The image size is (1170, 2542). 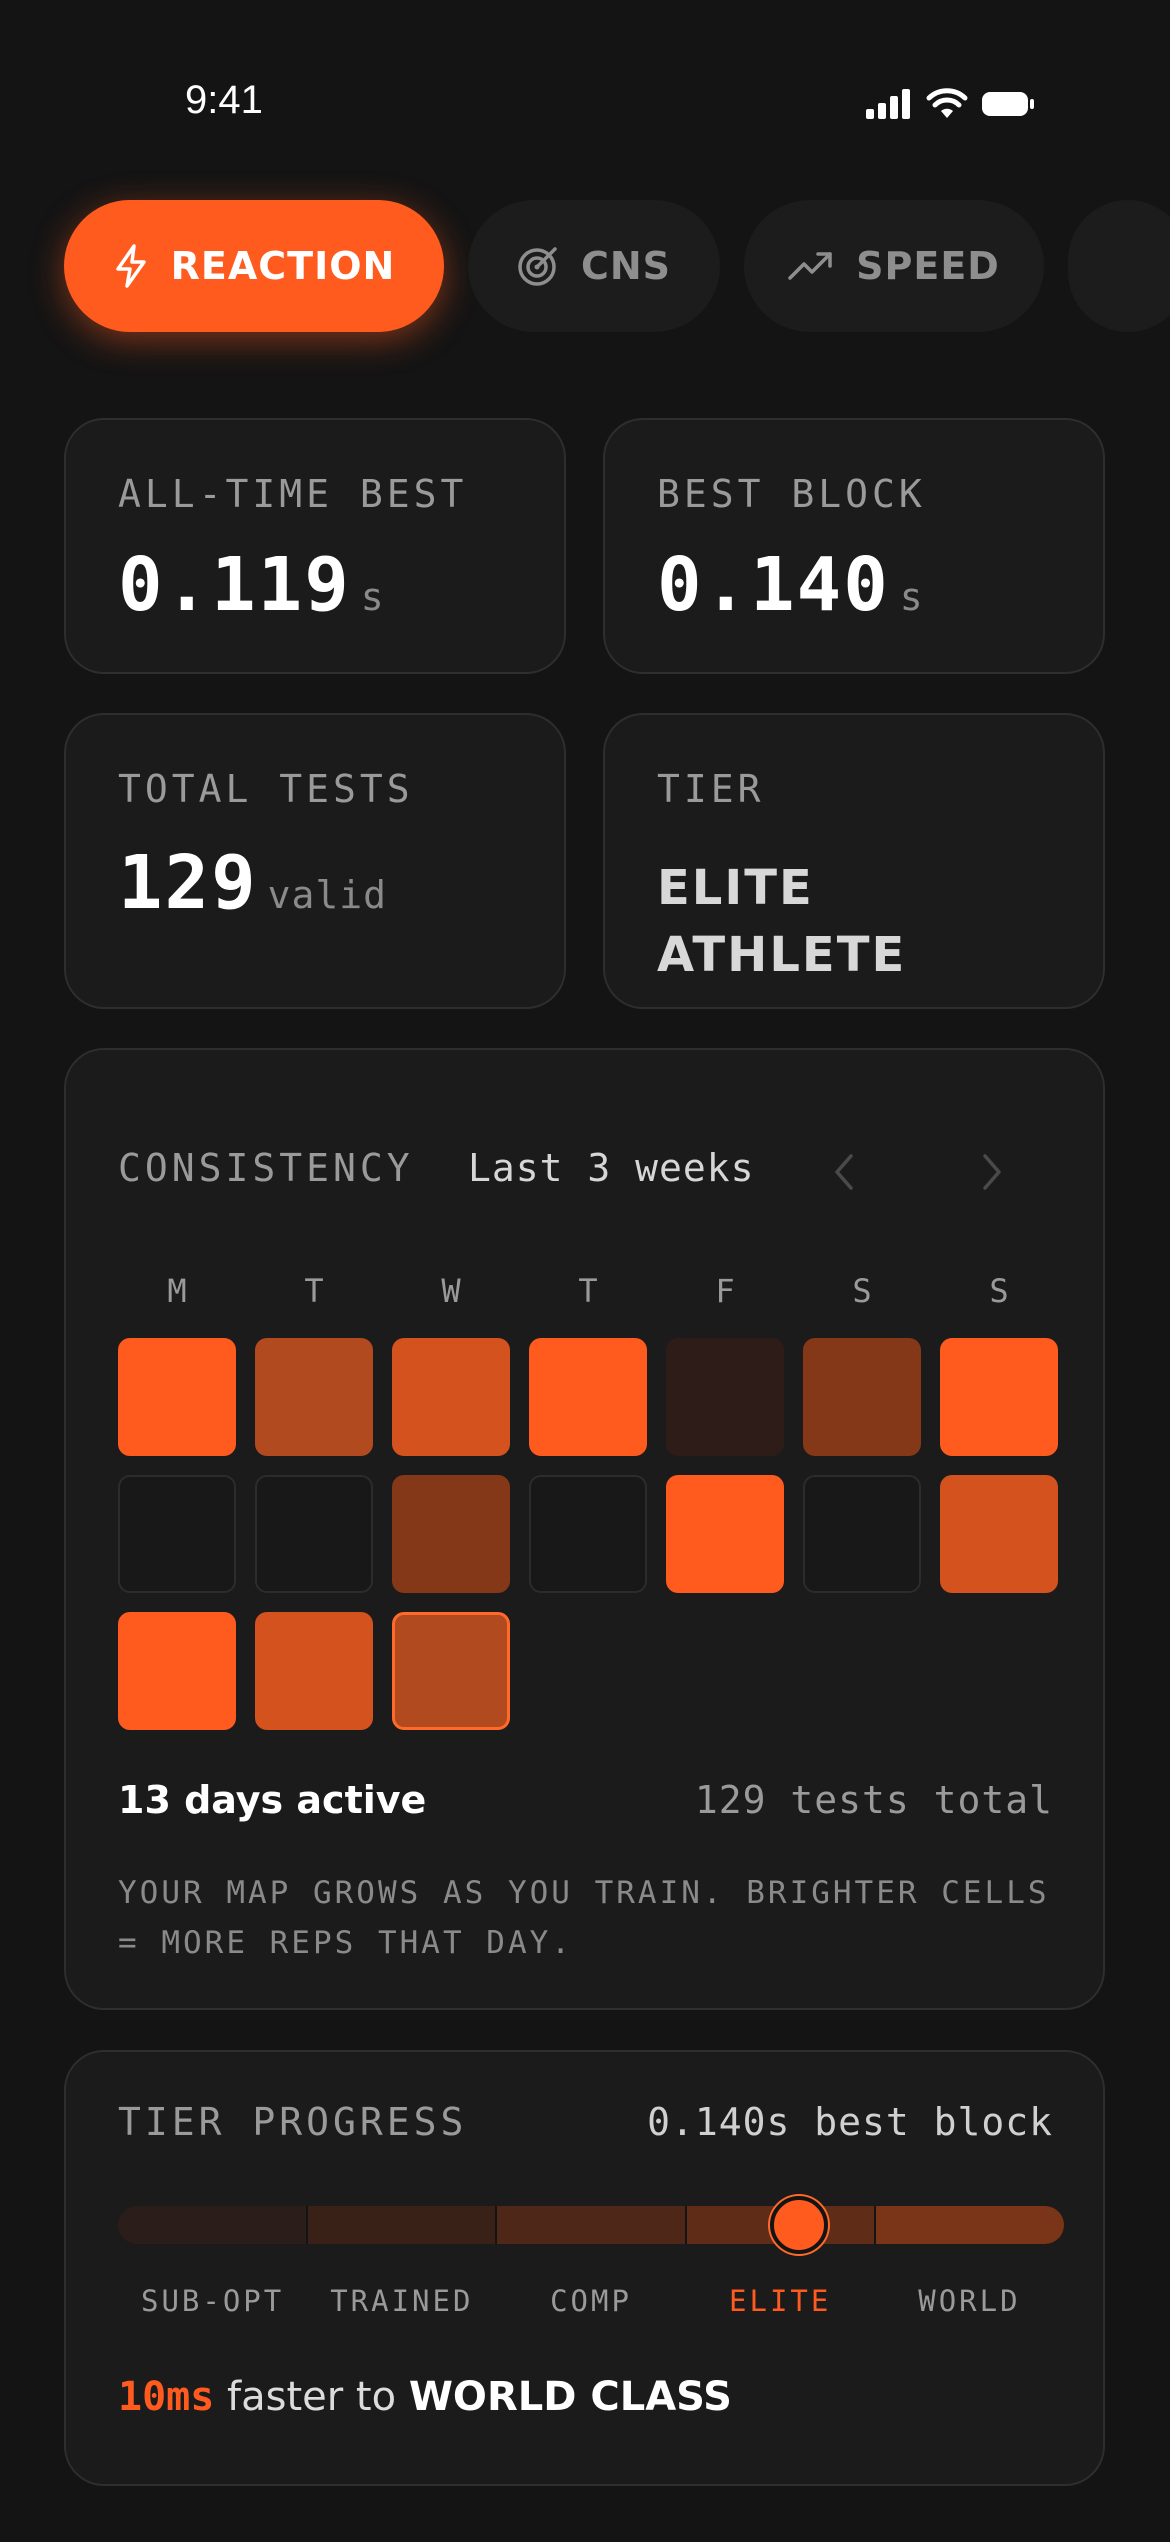 I want to click on tab-speed-label: SPEED, so click(x=928, y=266).